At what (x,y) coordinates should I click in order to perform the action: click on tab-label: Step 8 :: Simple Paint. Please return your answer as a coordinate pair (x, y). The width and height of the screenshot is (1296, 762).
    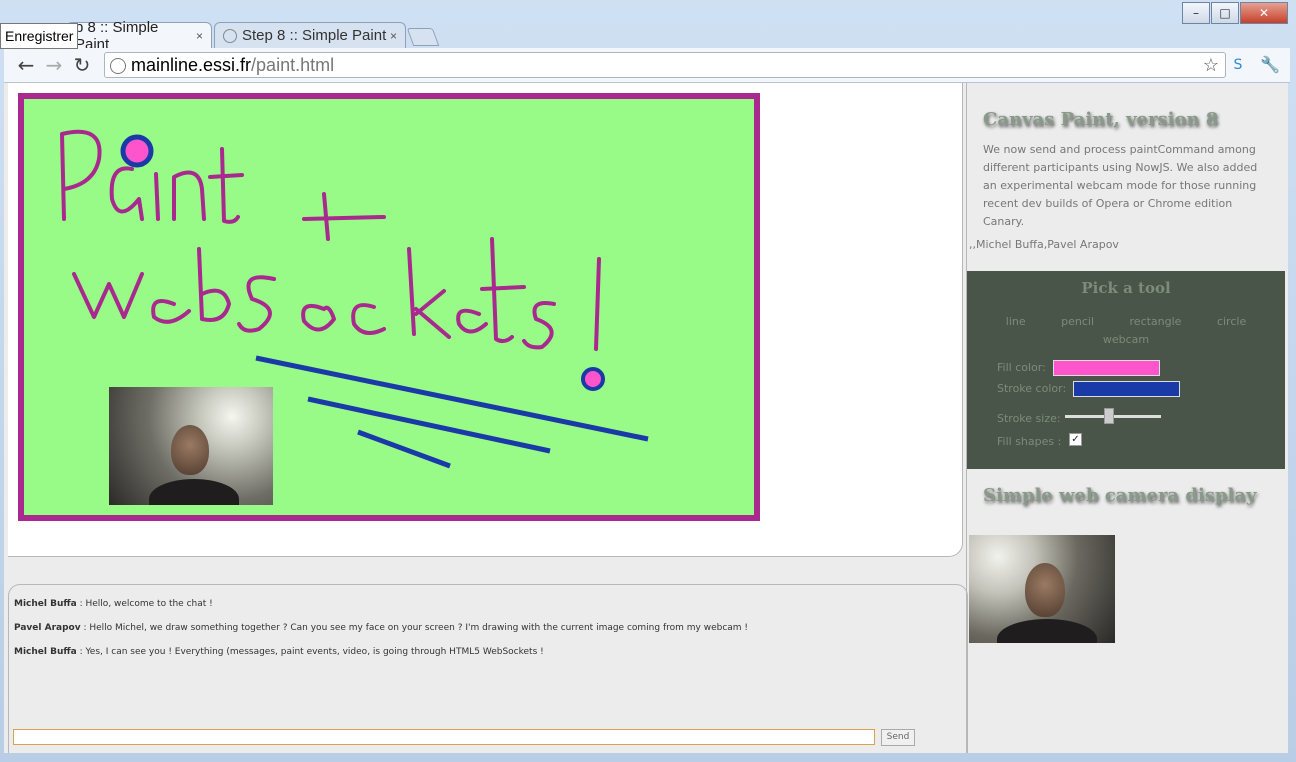
    Looking at the image, I should click on (314, 35).